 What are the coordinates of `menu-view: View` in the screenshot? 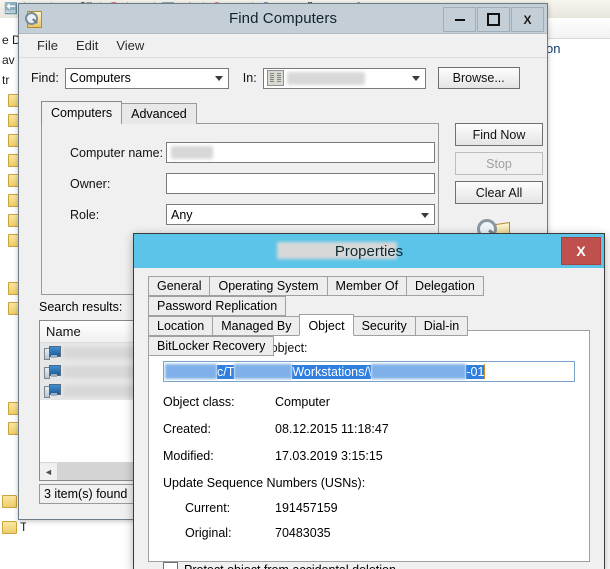 It's located at (130, 45).